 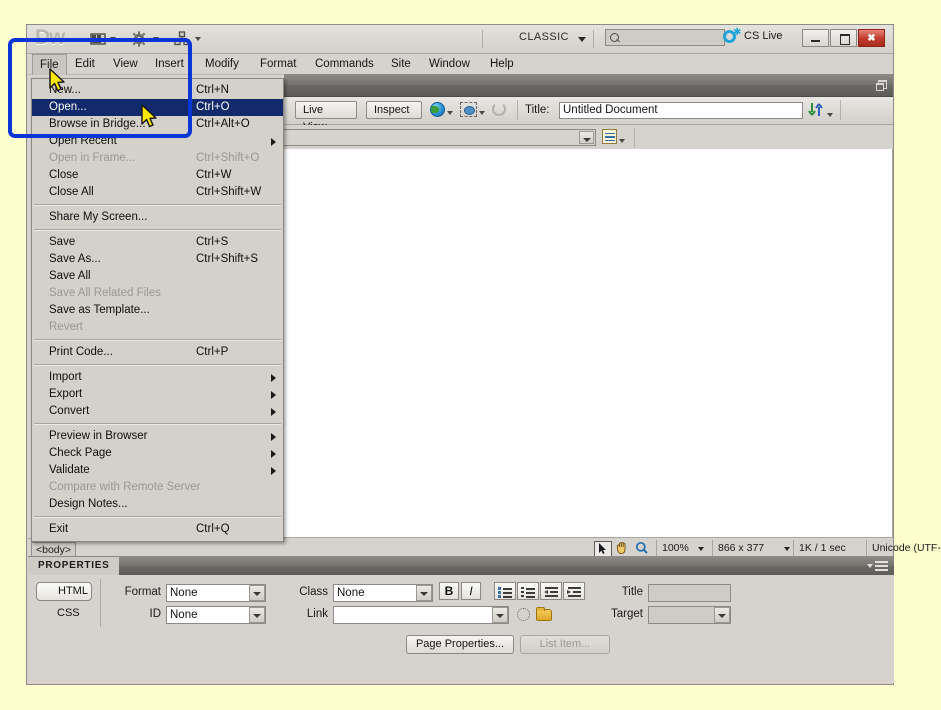 I want to click on menu-item-print-code: Print Code... Ctrl+P, so click(x=157, y=352).